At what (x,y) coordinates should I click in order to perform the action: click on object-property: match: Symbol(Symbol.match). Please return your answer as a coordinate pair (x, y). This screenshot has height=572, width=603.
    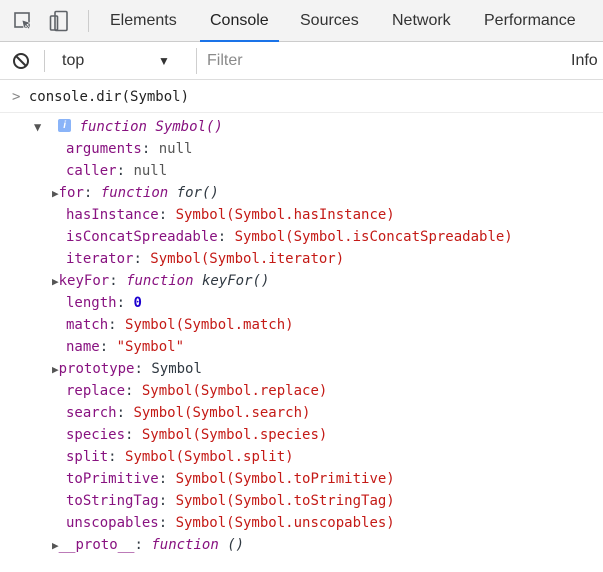
    Looking at the image, I should click on (180, 325).